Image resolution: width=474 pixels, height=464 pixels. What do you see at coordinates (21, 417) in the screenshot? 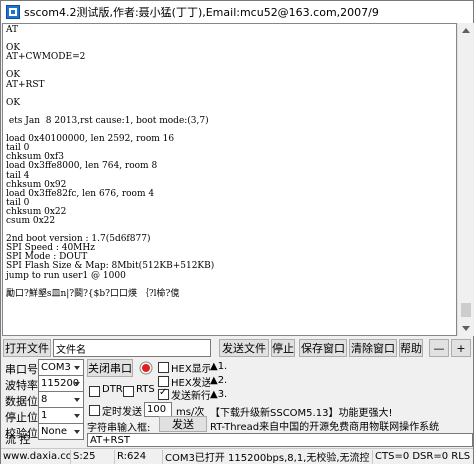
I see `stopbits-label: 停止位` at bounding box center [21, 417].